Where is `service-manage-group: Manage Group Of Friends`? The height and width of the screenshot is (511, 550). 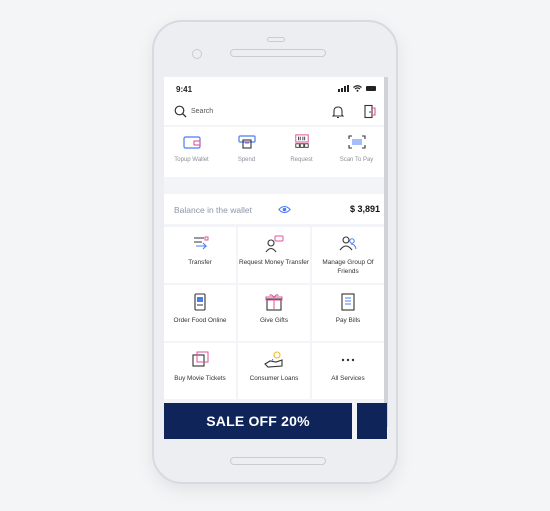 service-manage-group: Manage Group Of Friends is located at coordinates (348, 255).